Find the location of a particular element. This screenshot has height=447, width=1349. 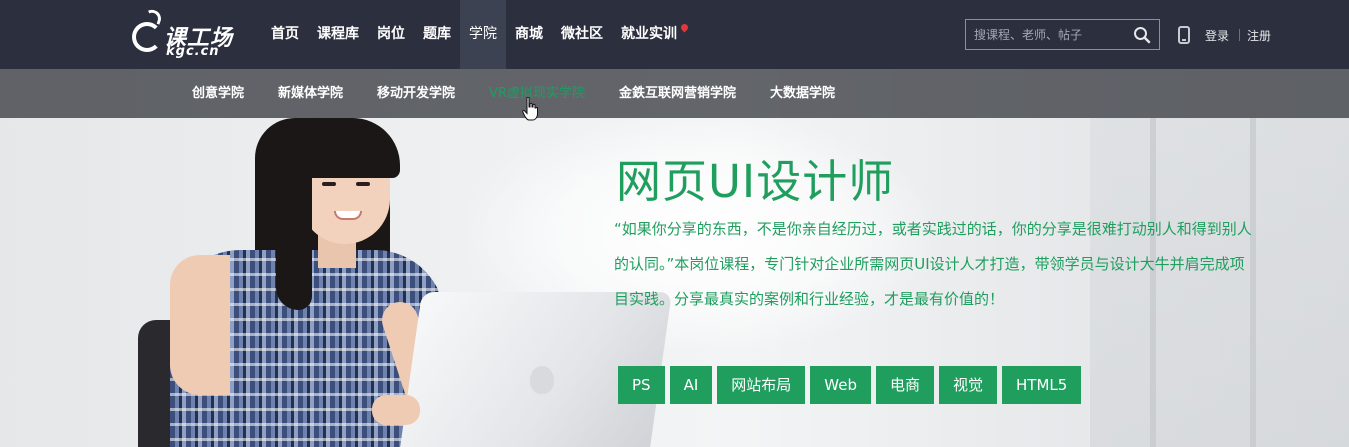

skill-tag-html5: HTML5 is located at coordinates (1042, 385).